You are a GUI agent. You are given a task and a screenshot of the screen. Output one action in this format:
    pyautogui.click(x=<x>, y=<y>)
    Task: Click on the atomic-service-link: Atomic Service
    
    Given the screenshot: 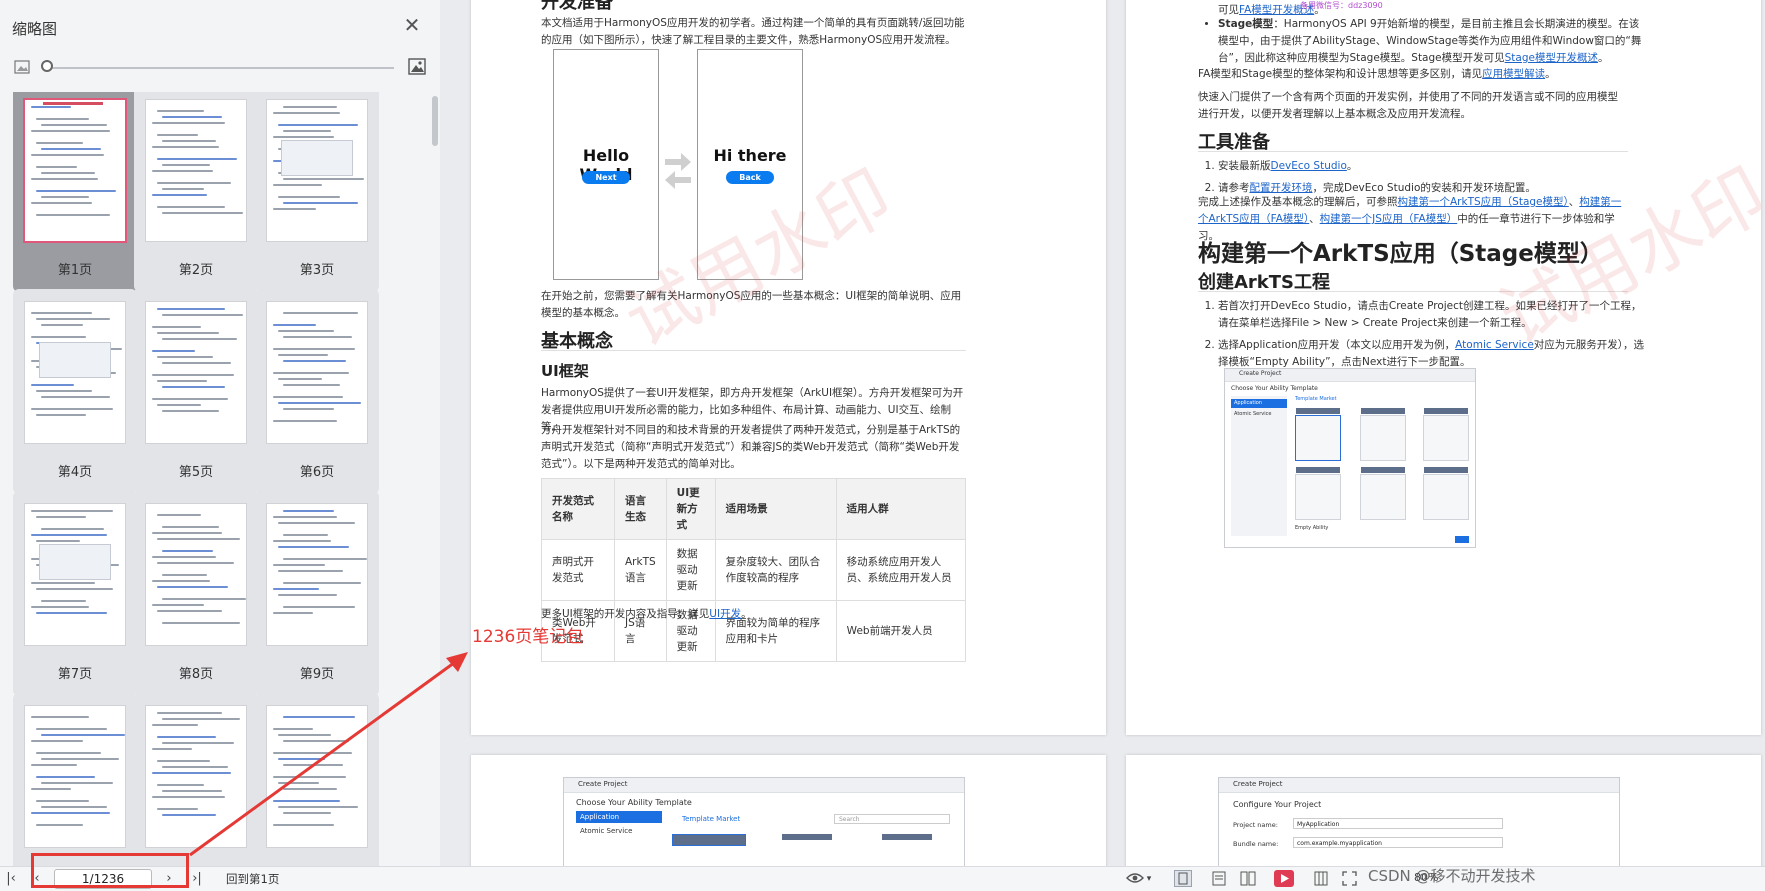 What is the action you would take?
    pyautogui.click(x=1494, y=345)
    